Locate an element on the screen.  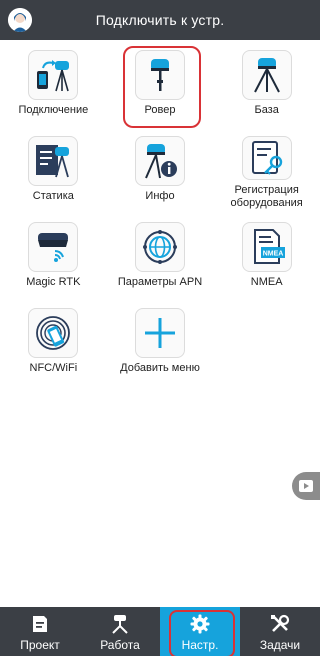
tile-nmea: NMEA NMEA is located at coordinates (266, 256).